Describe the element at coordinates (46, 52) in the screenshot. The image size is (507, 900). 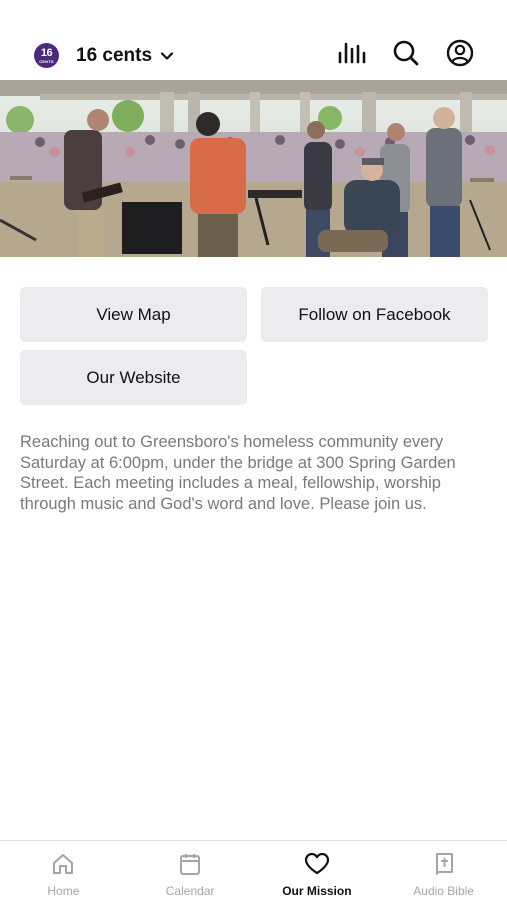
I see `logo-number: 16` at that location.